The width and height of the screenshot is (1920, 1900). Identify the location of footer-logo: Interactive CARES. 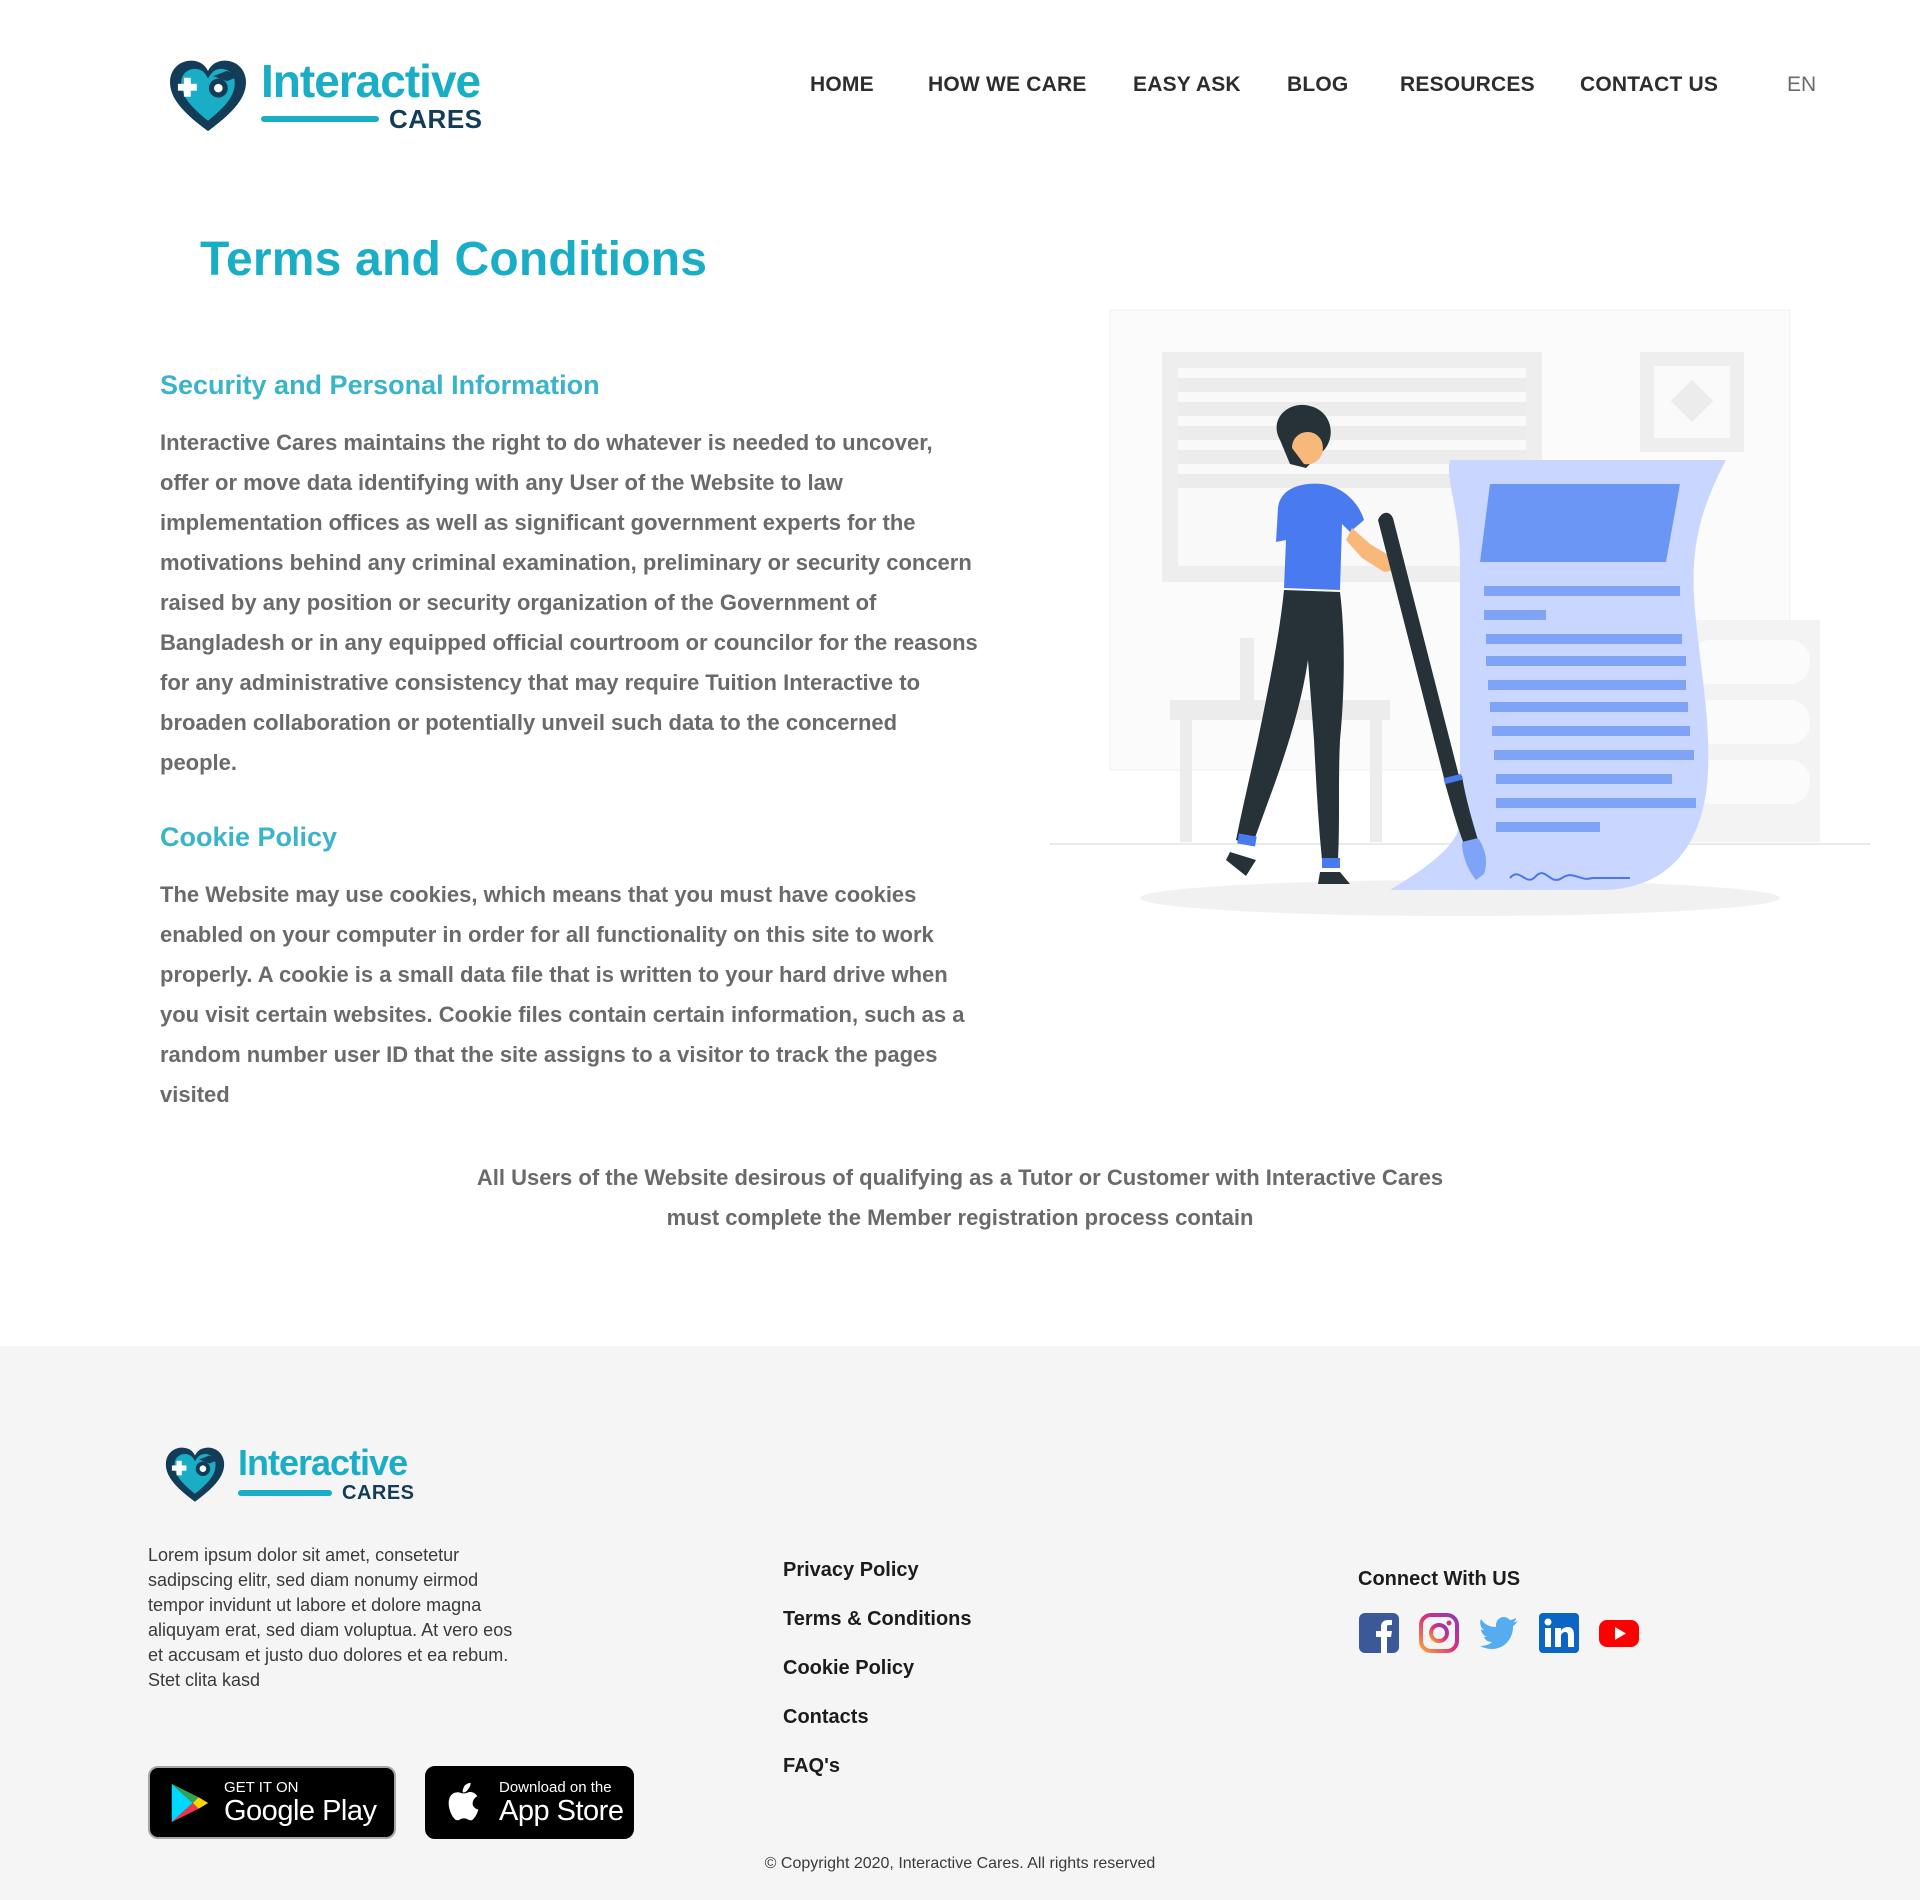
(288, 1474).